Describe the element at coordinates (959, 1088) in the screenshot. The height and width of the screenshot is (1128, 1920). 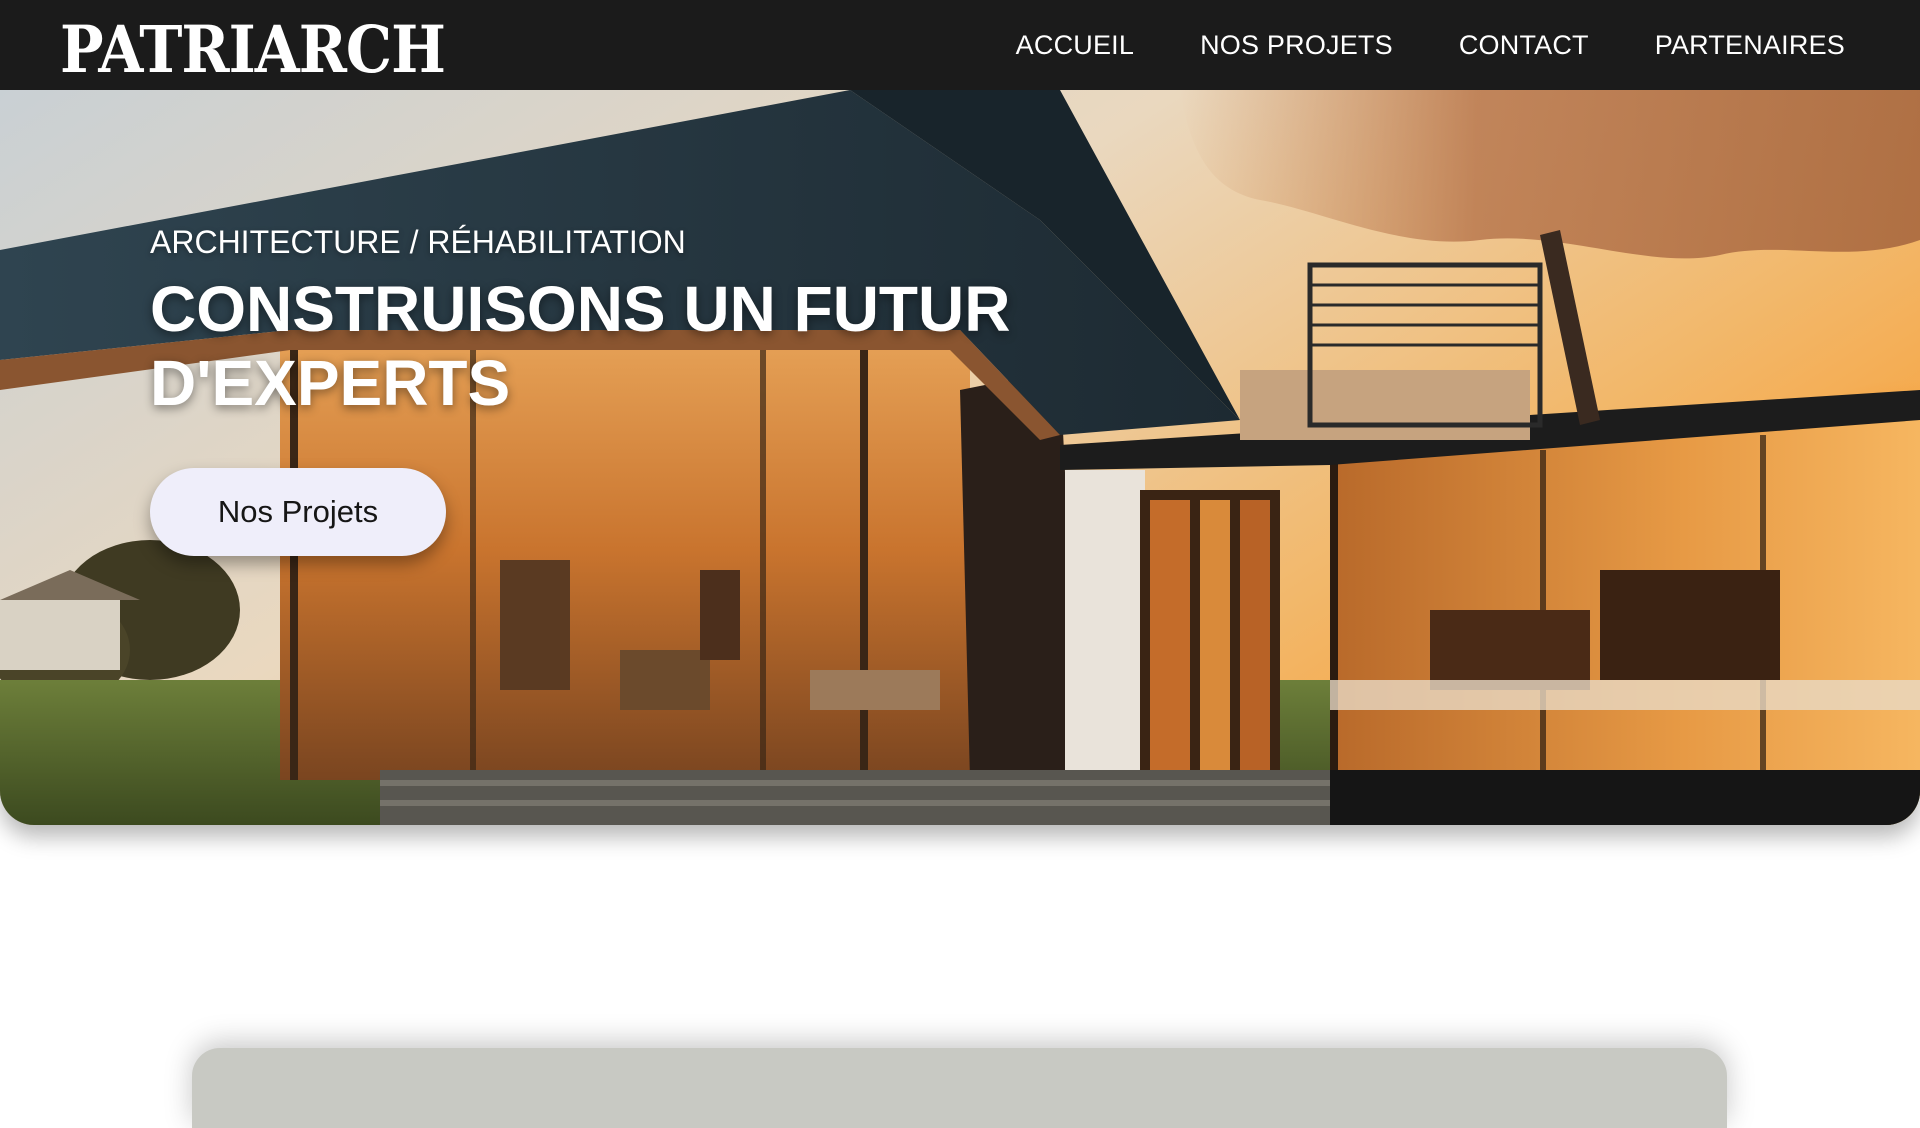
I see `content-card` at that location.